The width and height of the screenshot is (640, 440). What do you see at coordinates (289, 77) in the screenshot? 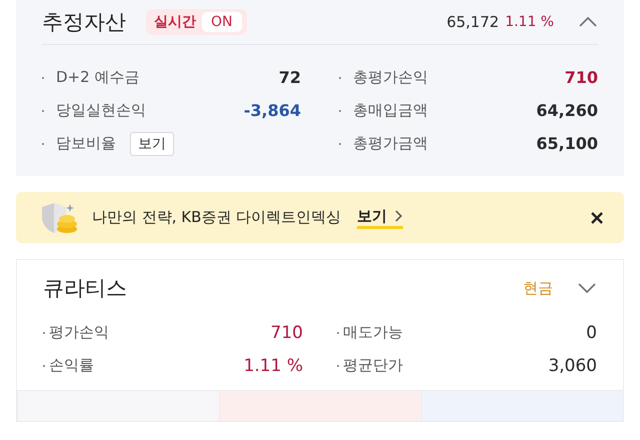
I see `field-value: 72` at bounding box center [289, 77].